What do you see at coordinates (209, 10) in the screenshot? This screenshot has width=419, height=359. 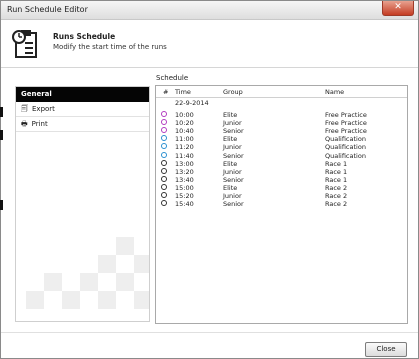 I see `title-bar: Run Schedule Editor ✕` at bounding box center [209, 10].